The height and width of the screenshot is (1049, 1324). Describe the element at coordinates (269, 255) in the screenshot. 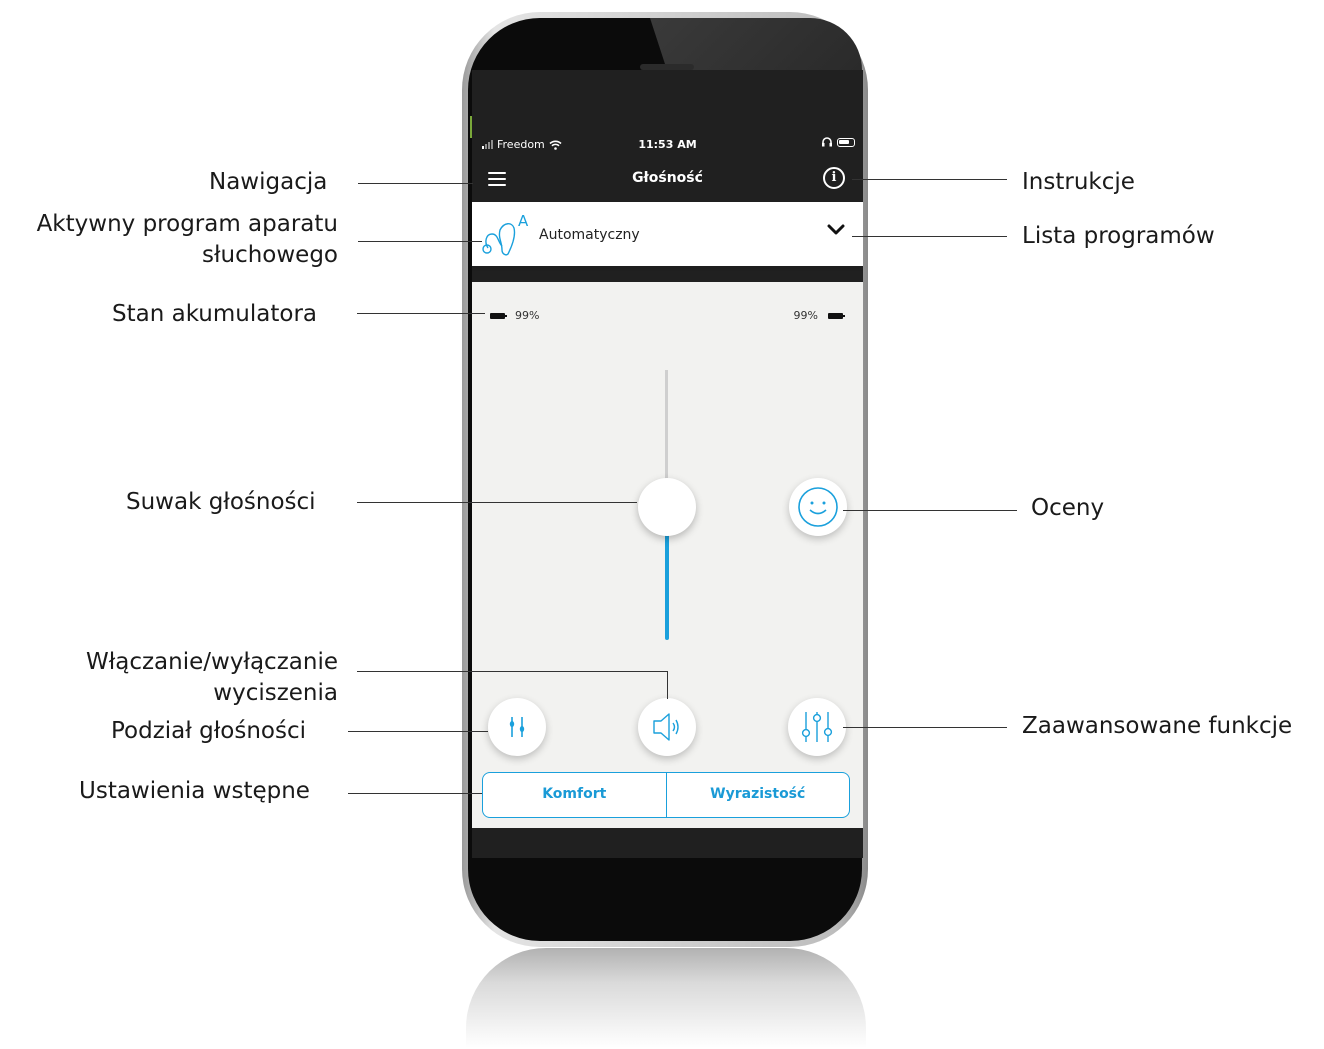

I see `callout-active-program-2: słuchowego` at that location.